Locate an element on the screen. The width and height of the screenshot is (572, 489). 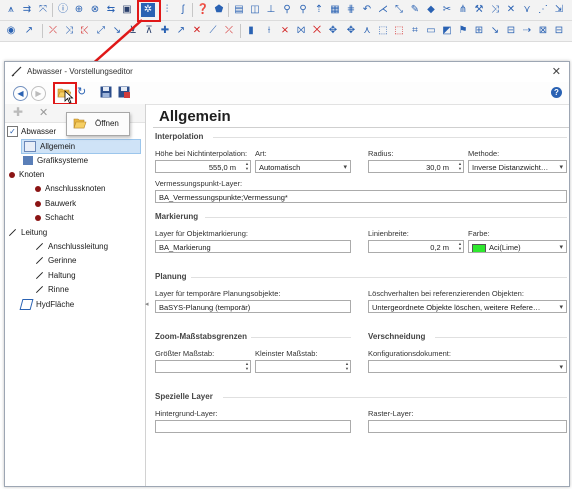
raster-label: Raster-Layer: is located at coordinates (391, 413).